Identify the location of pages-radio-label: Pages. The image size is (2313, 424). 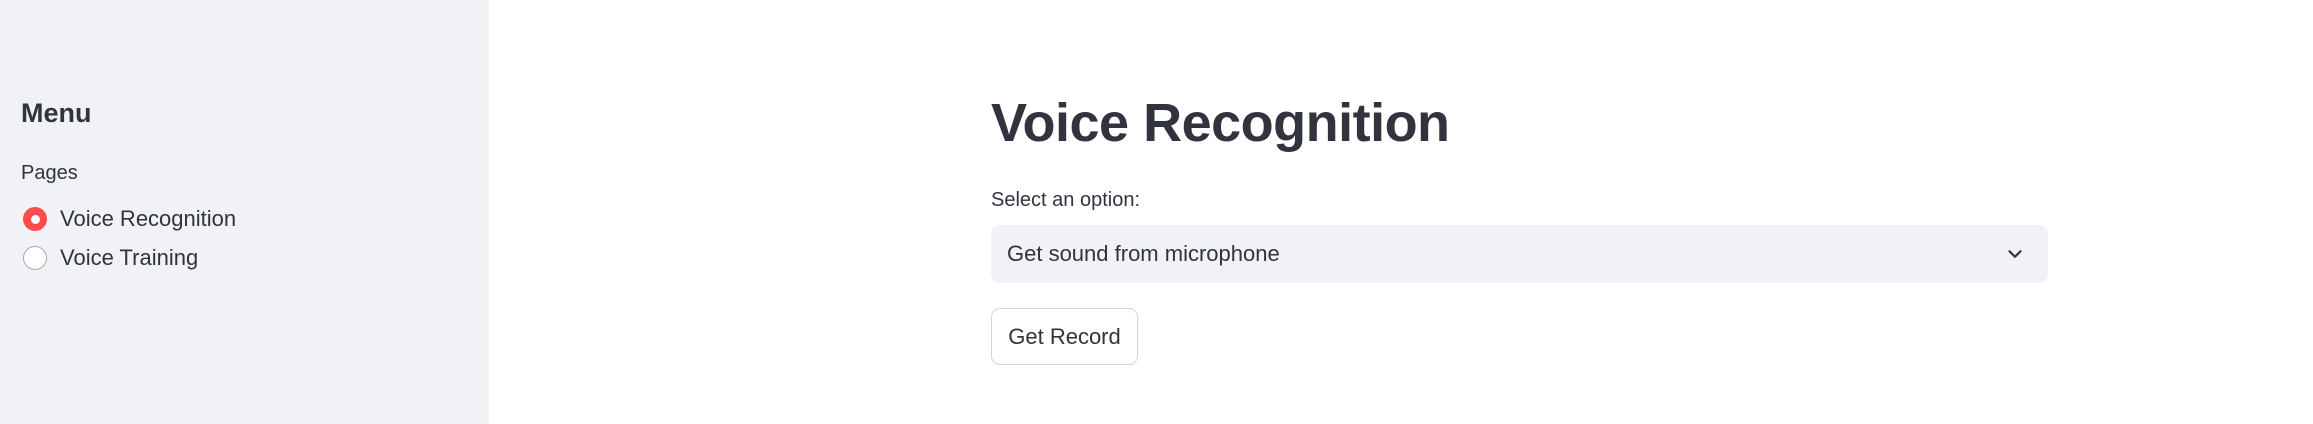
(49, 173).